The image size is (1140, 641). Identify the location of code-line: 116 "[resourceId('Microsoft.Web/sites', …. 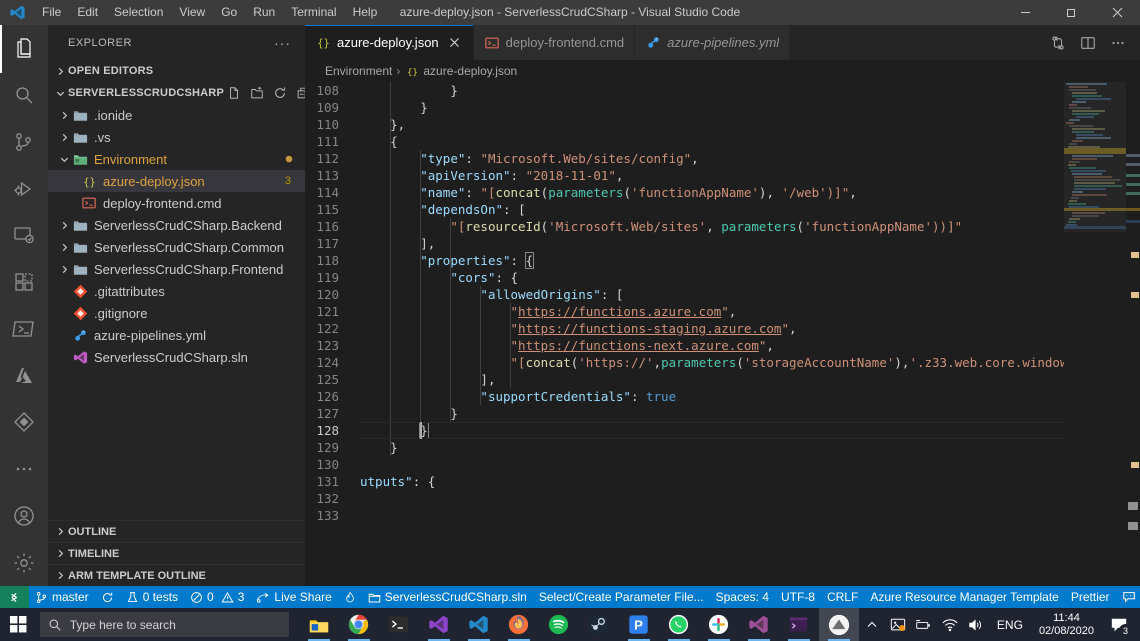
(722, 226).